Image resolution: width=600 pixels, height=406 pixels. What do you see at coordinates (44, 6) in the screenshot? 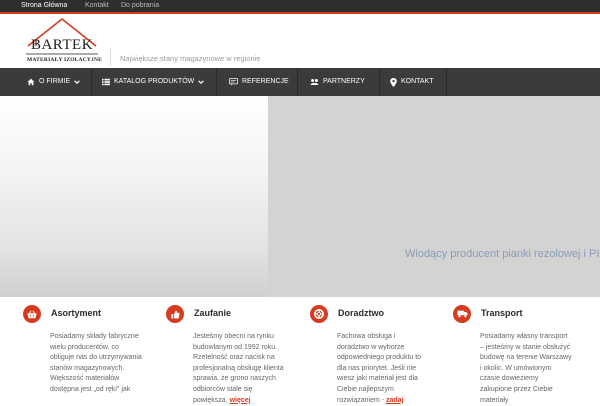
I see `topbar-link-home: Strona Główna` at bounding box center [44, 6].